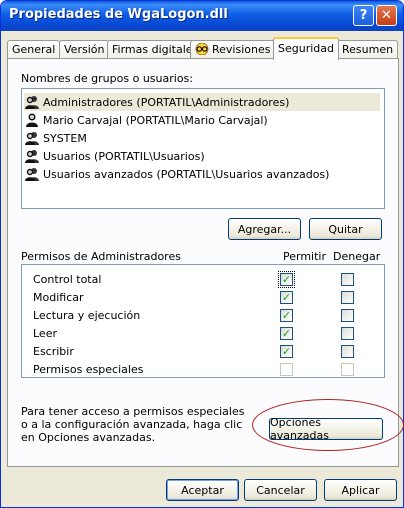 Image resolution: width=404 pixels, height=508 pixels. I want to click on permission-name: Escribir, so click(53, 351).